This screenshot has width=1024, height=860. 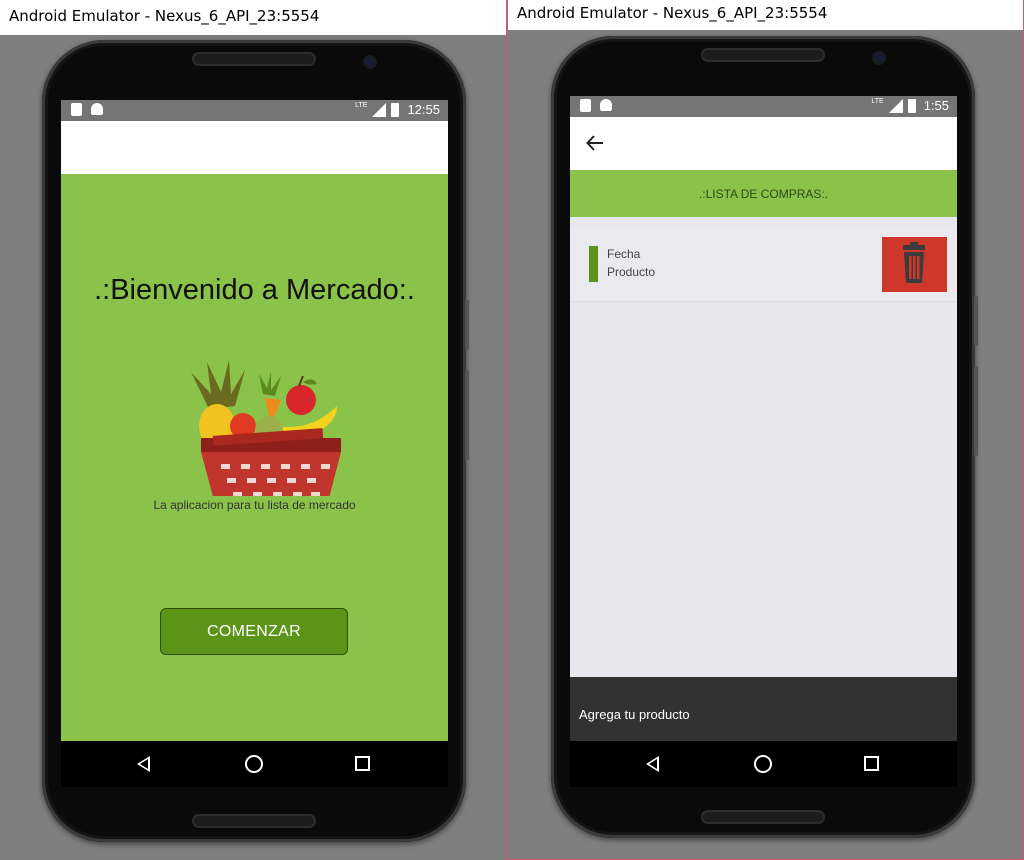 What do you see at coordinates (254, 505) in the screenshot?
I see `welcome-subtitle: La aplicacion para tu lista de mercado` at bounding box center [254, 505].